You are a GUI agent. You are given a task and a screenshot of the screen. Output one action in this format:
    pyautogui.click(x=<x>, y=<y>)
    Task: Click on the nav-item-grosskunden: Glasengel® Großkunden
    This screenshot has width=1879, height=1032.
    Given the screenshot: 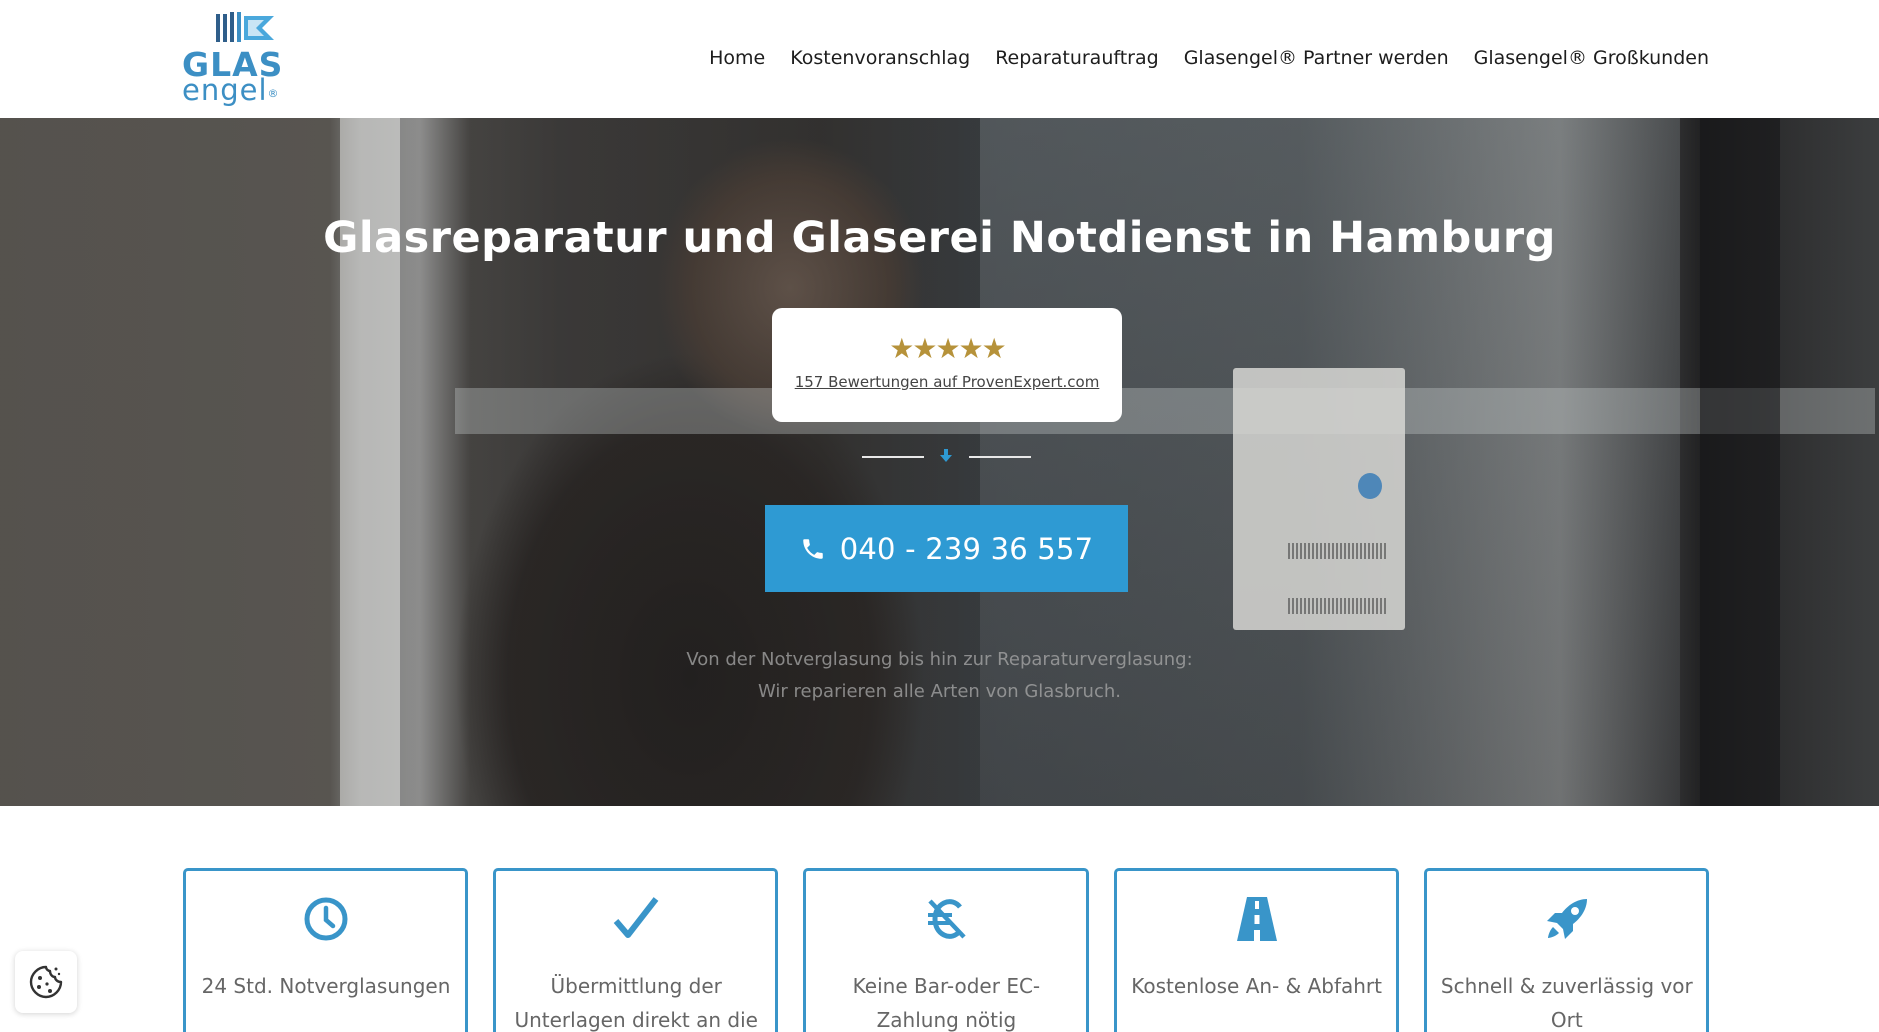 What is the action you would take?
    pyautogui.click(x=1591, y=58)
    